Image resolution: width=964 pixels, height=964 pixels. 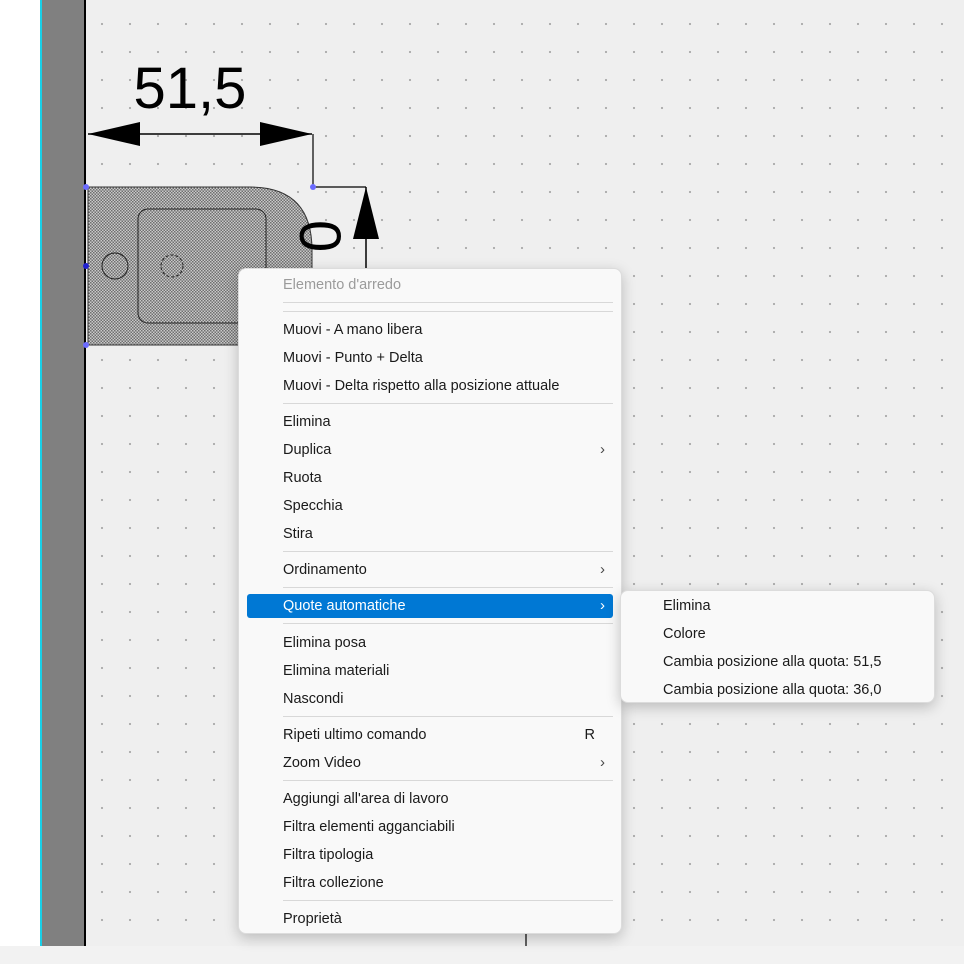 I want to click on menu-item-repeat-last: Ripeti ultimo comando R, so click(x=430, y=735).